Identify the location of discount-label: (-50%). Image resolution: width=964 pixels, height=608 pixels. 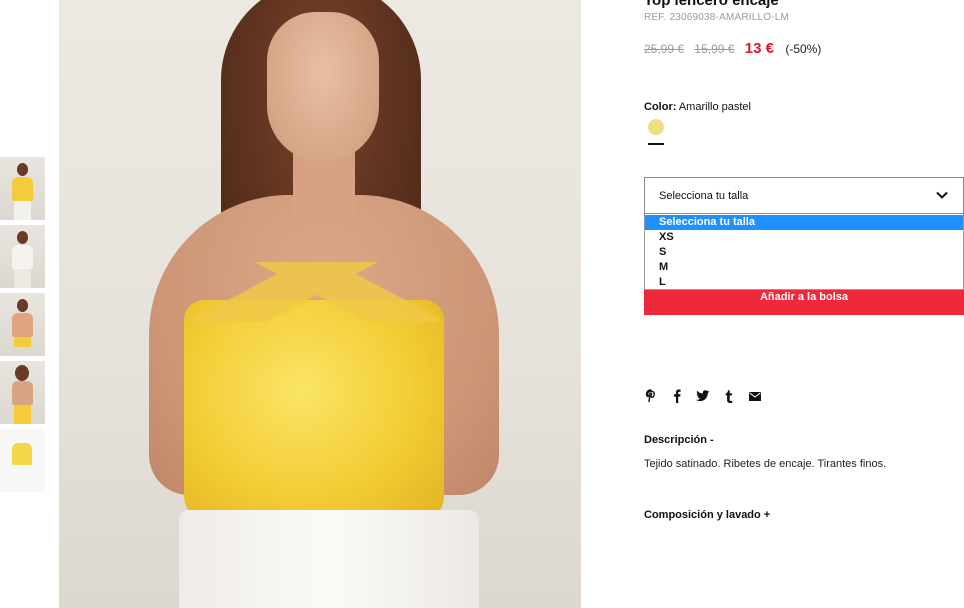
(803, 49).